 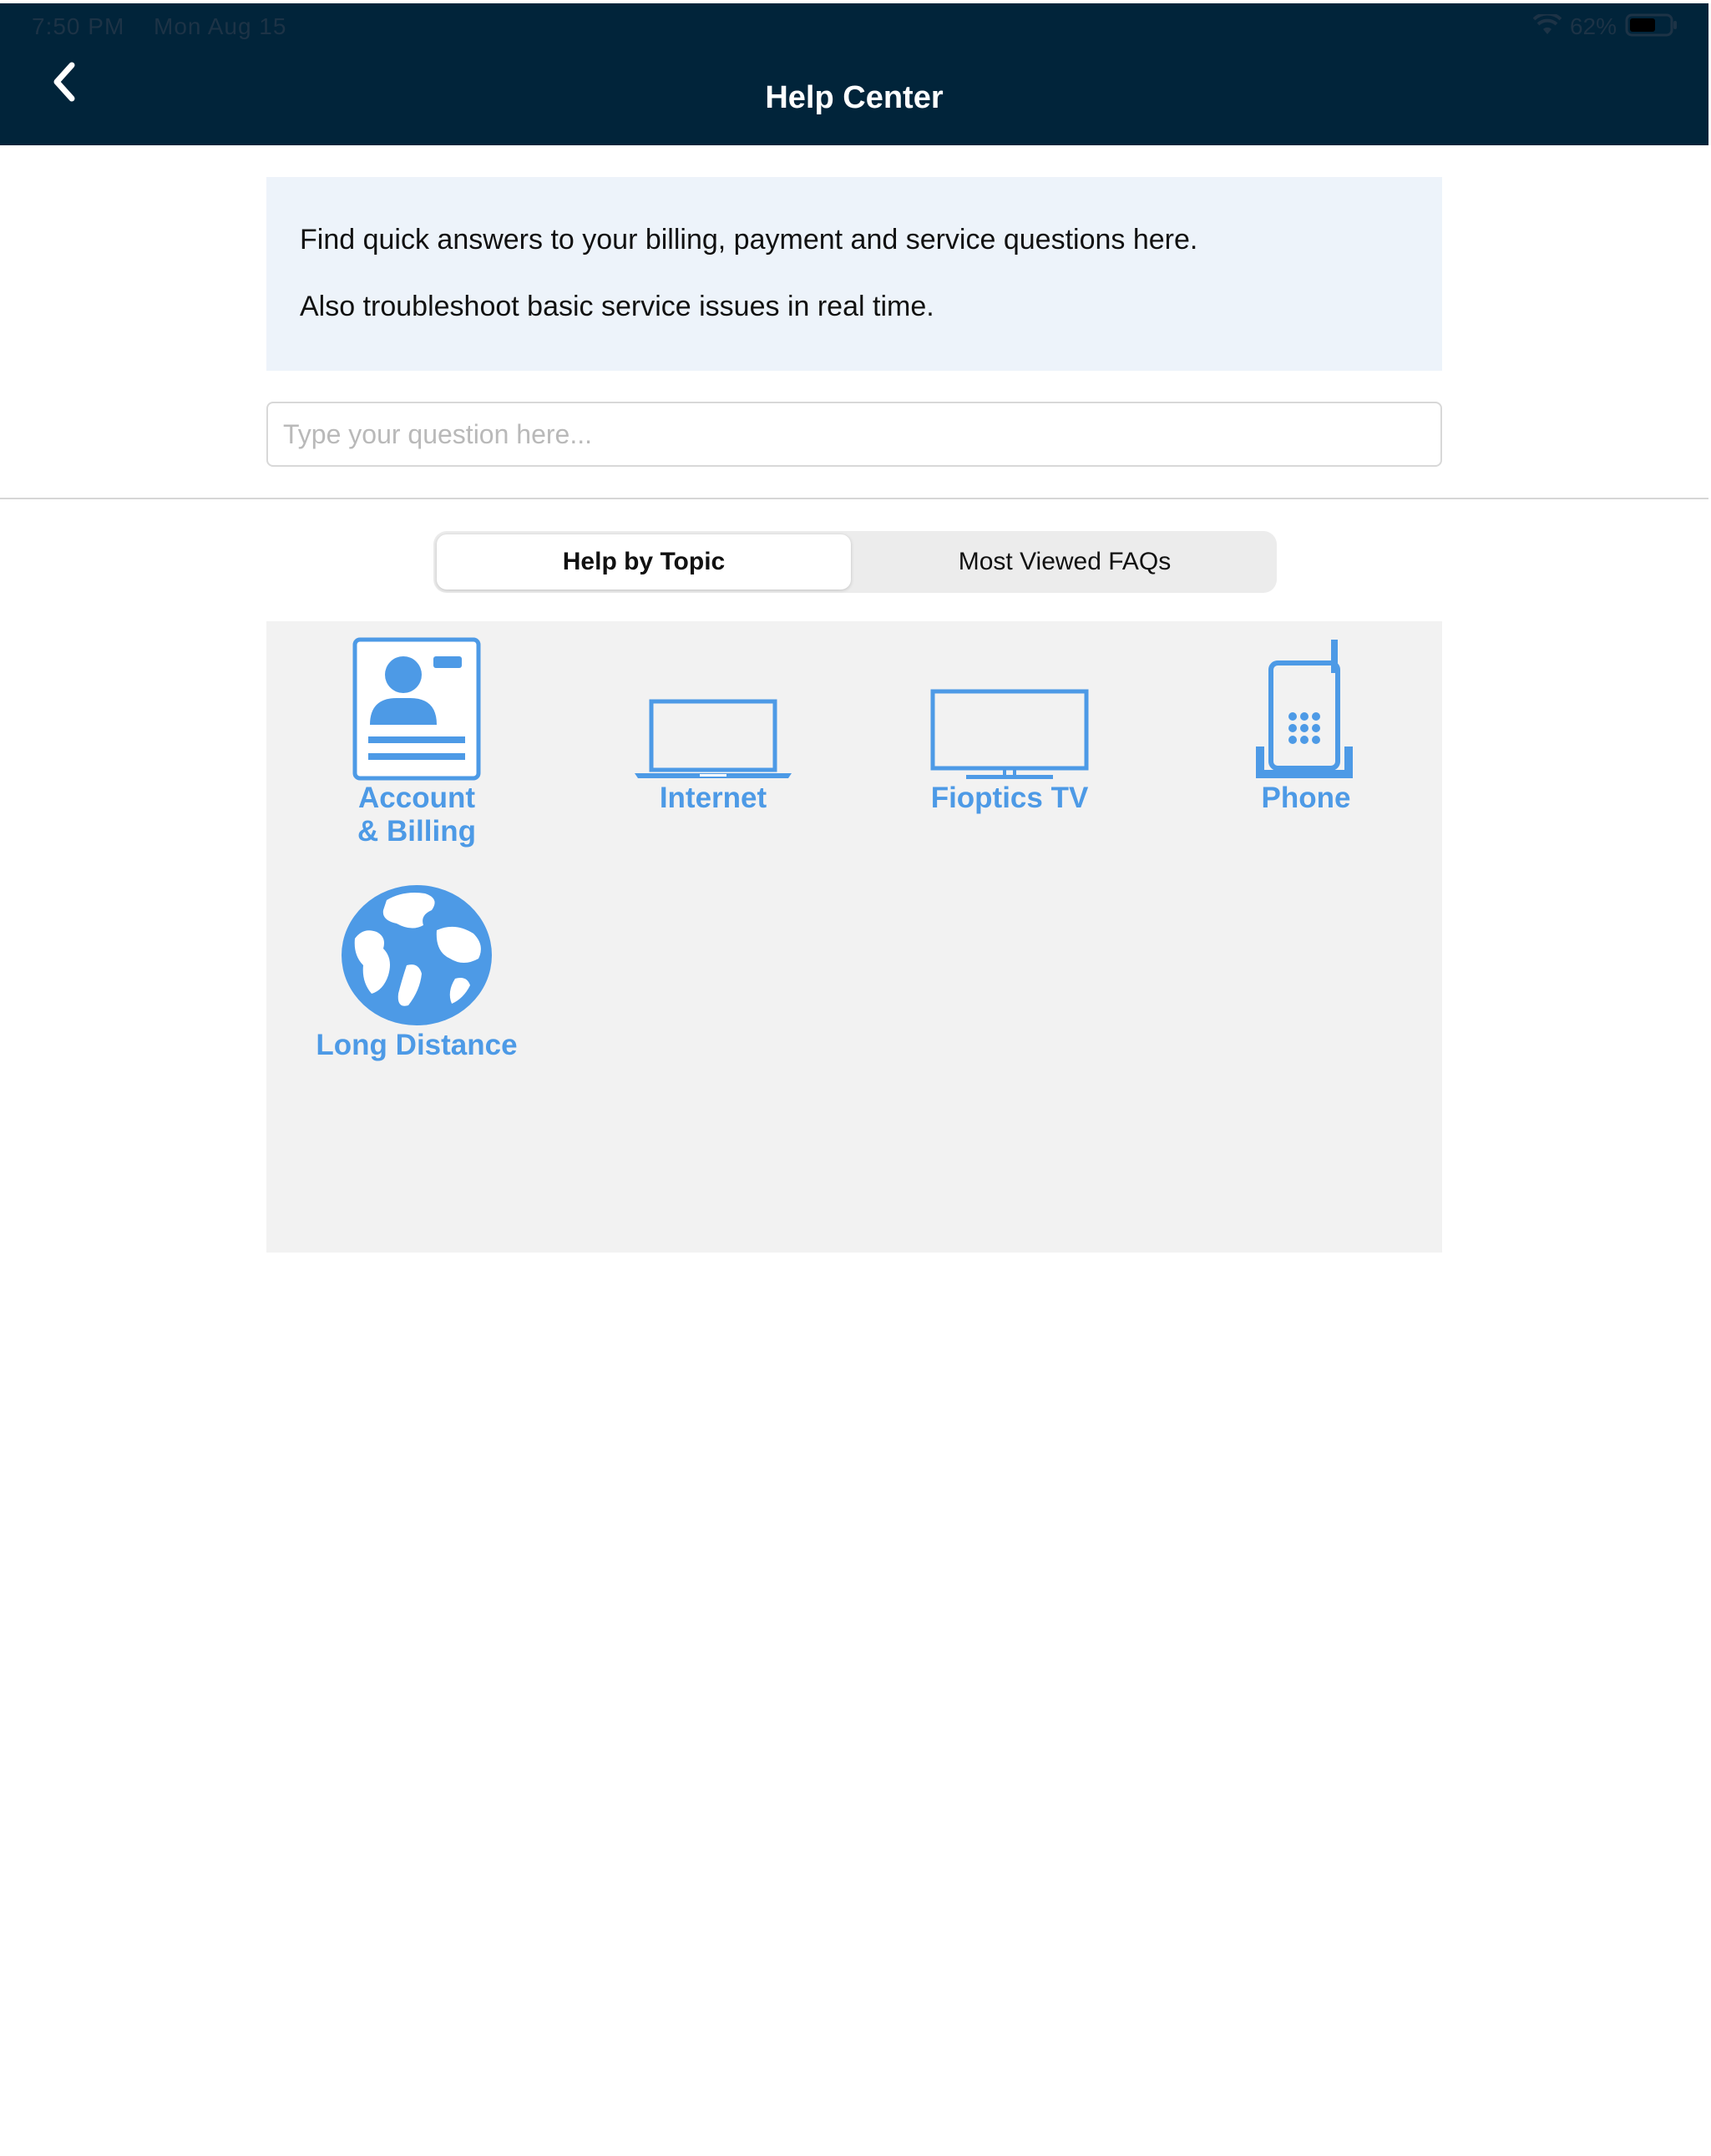 What do you see at coordinates (417, 1045) in the screenshot?
I see `topic-label: Long Distance` at bounding box center [417, 1045].